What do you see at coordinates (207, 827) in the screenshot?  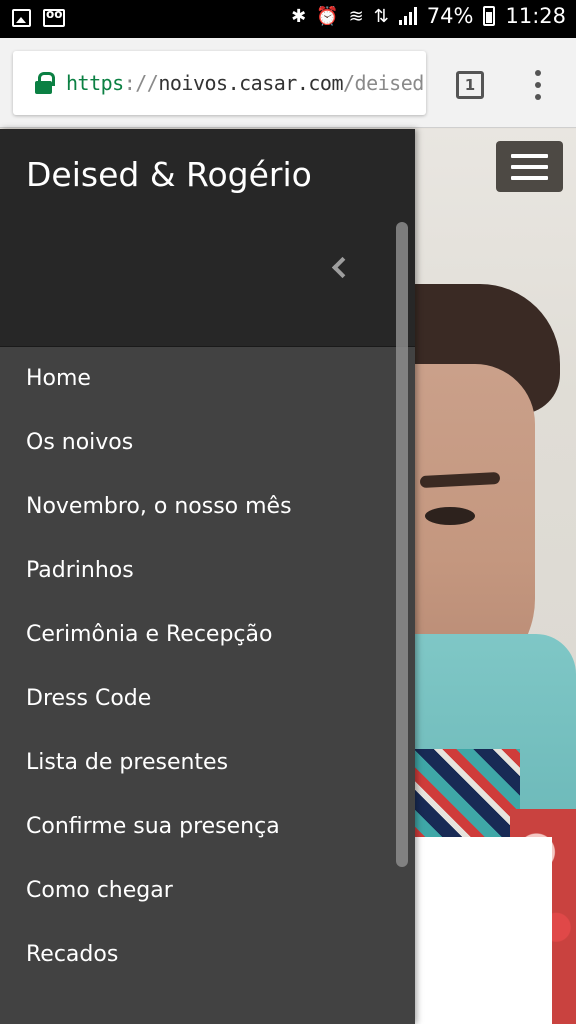 I see `nav-item-confirme-presenca: Confirme sua presença` at bounding box center [207, 827].